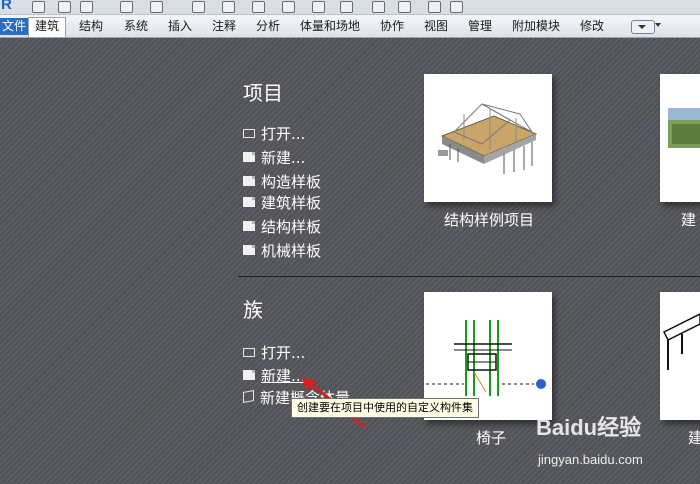 The height and width of the screenshot is (484, 700). What do you see at coordinates (136, 26) in the screenshot?
I see `tab-systems: 系统` at bounding box center [136, 26].